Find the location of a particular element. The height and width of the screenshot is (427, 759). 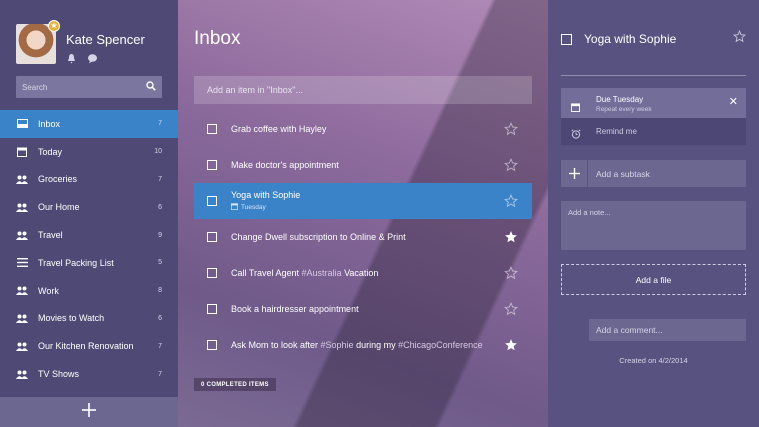

profile-actions is located at coordinates (82, 57).